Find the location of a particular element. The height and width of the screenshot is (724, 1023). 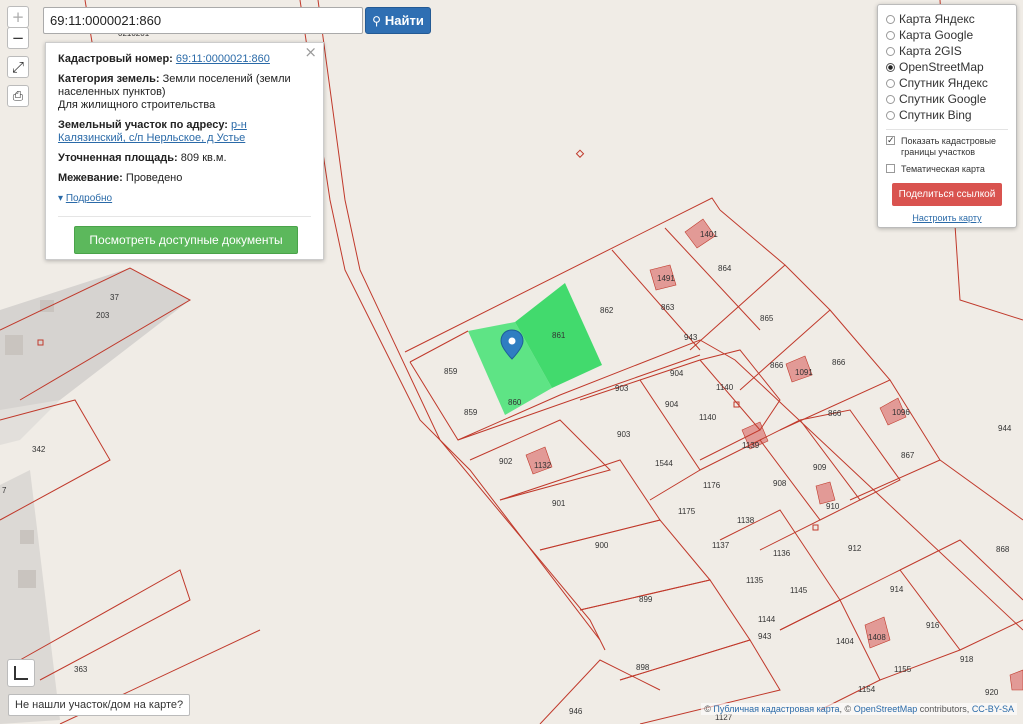

printer-icon: ⎙ is located at coordinates (18, 96).